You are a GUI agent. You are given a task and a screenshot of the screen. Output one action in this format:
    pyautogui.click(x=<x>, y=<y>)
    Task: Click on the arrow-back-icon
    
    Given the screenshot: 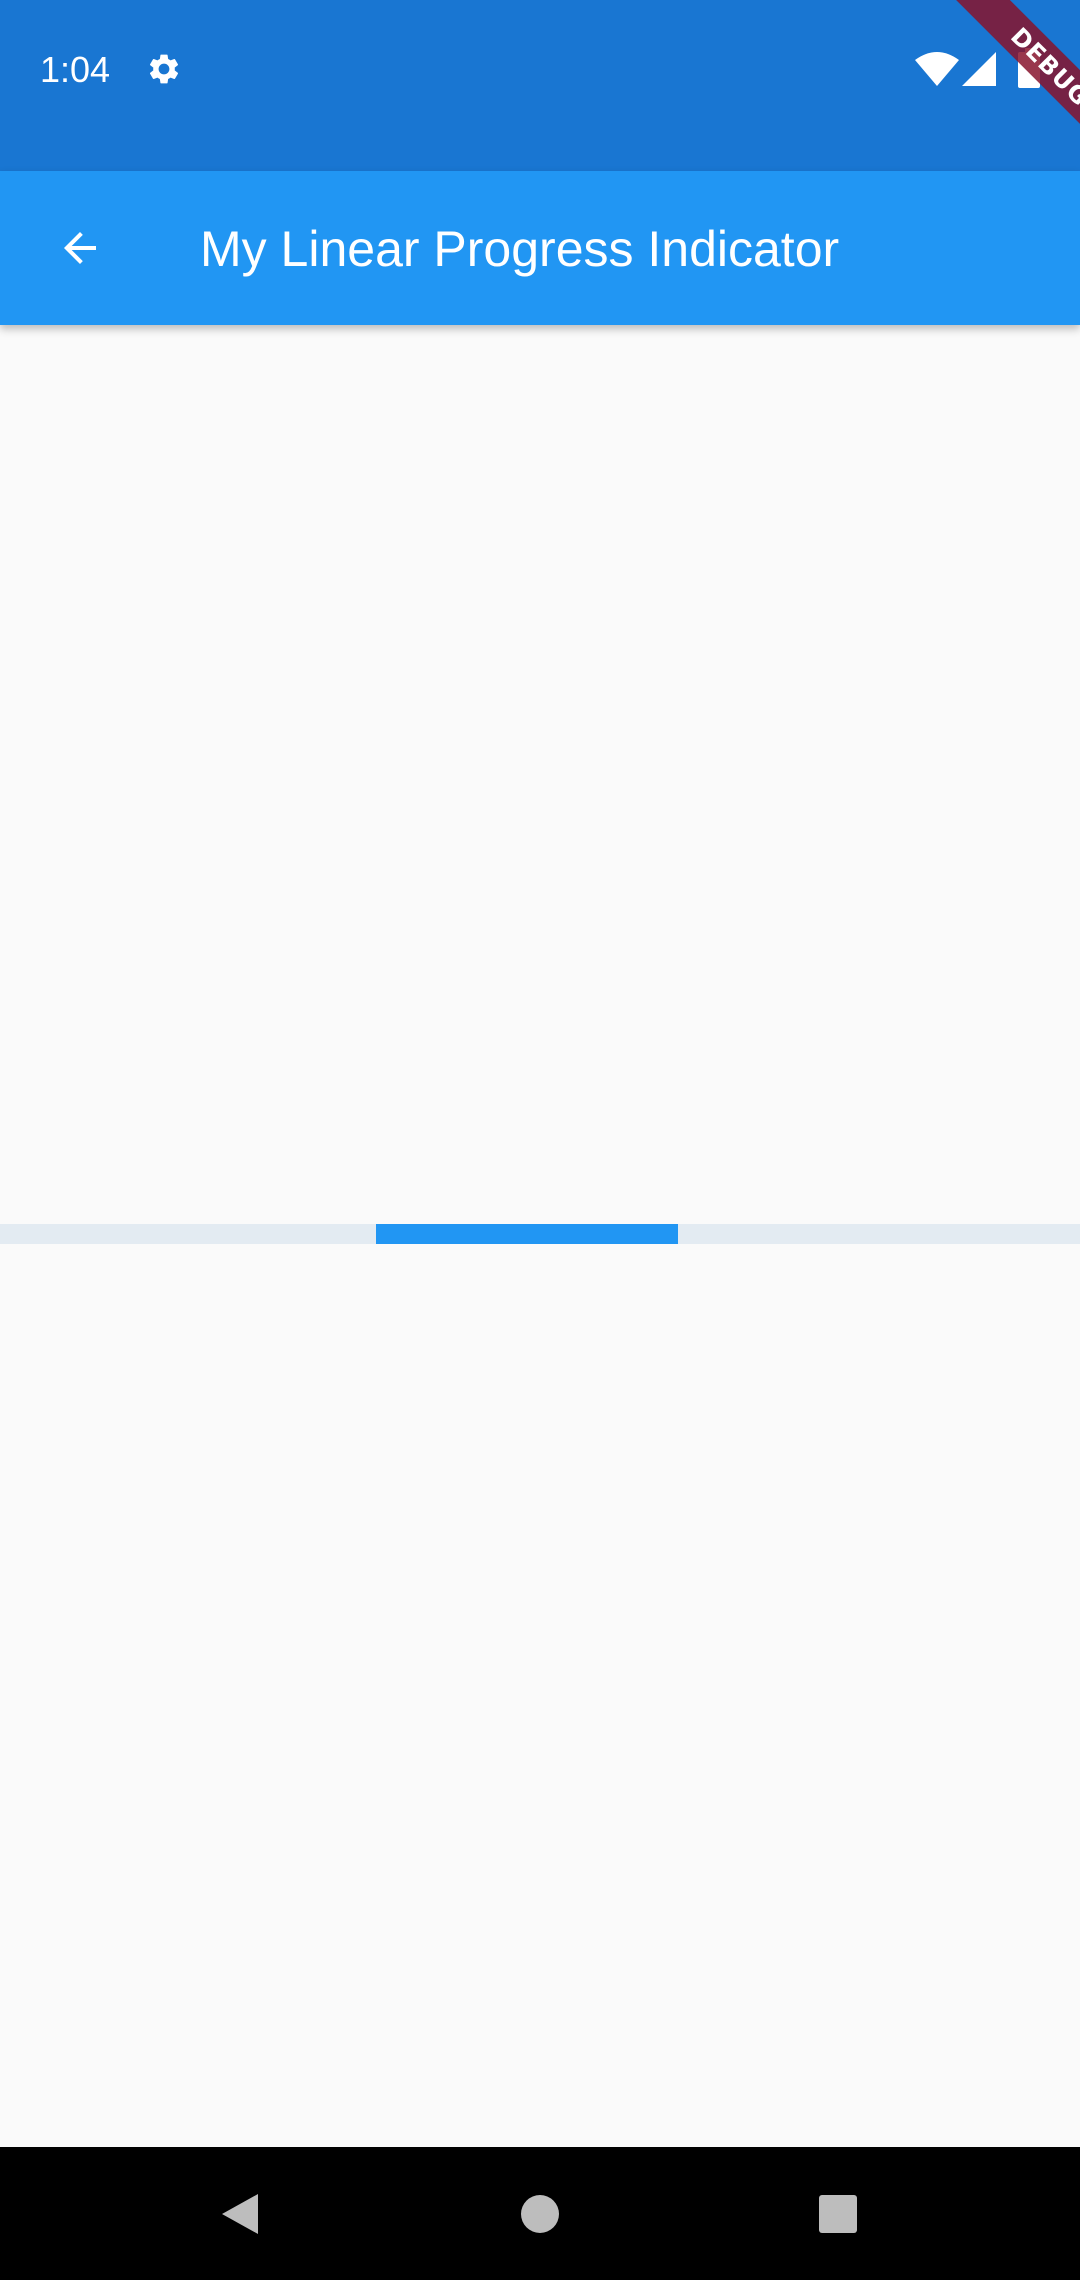 What is the action you would take?
    pyautogui.click(x=80, y=248)
    